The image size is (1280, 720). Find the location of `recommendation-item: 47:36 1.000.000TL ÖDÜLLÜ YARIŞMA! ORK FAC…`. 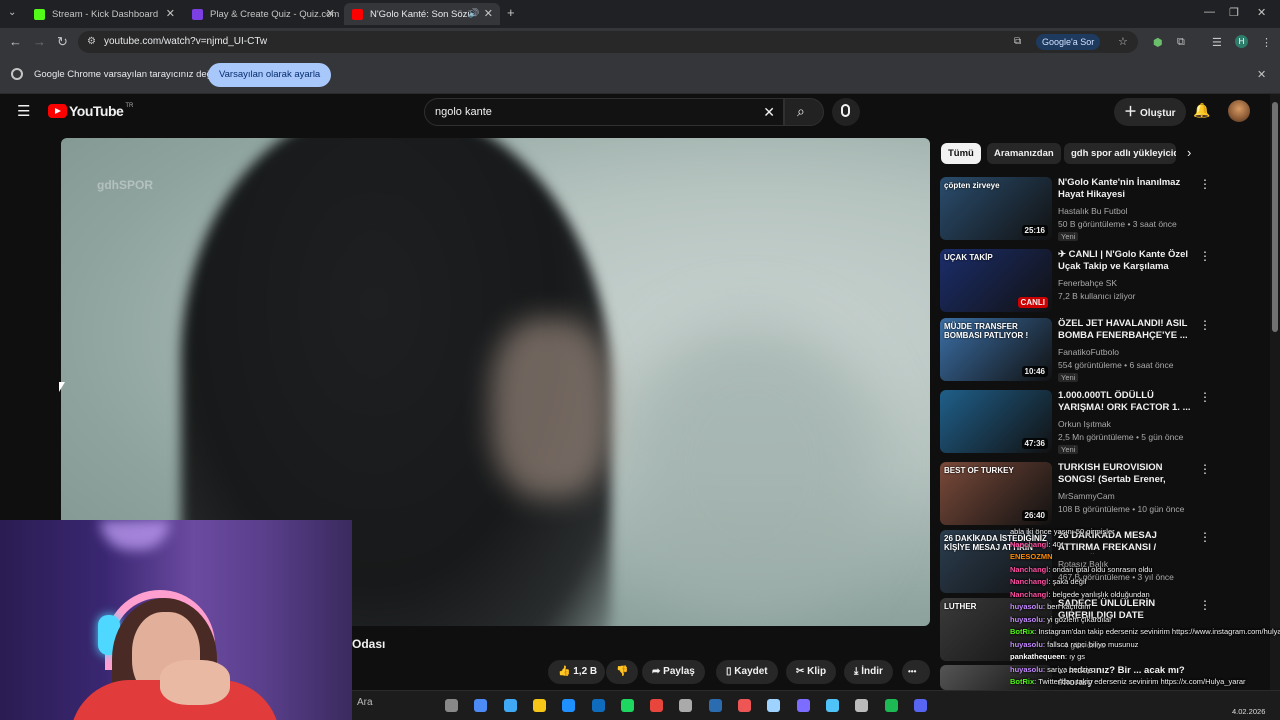

recommendation-item: 47:36 1.000.000TL ÖDÜLLÜ YARIŞMA! ORK FAC… is located at coordinates (1075, 423).